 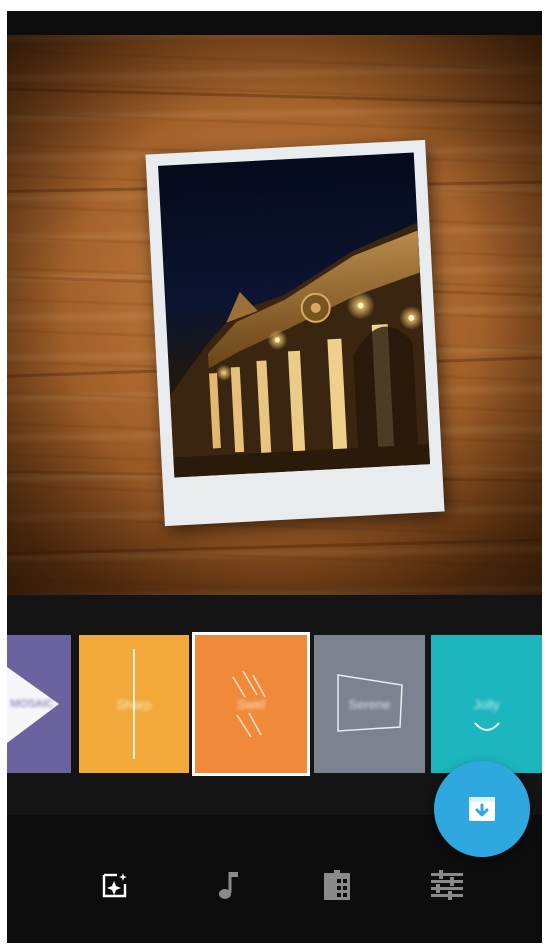 I want to click on filter-label: Sharp, so click(x=134, y=704).